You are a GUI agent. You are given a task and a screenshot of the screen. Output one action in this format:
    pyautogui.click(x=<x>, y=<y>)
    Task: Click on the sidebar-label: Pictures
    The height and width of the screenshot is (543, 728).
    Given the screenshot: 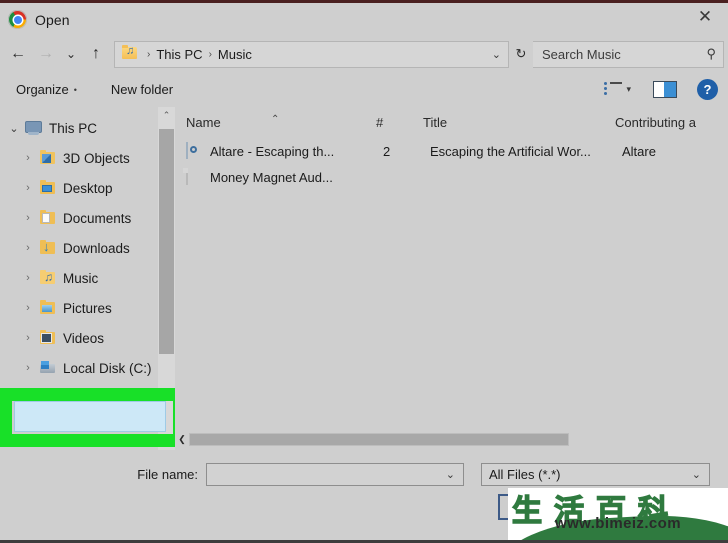 What is the action you would take?
    pyautogui.click(x=87, y=308)
    